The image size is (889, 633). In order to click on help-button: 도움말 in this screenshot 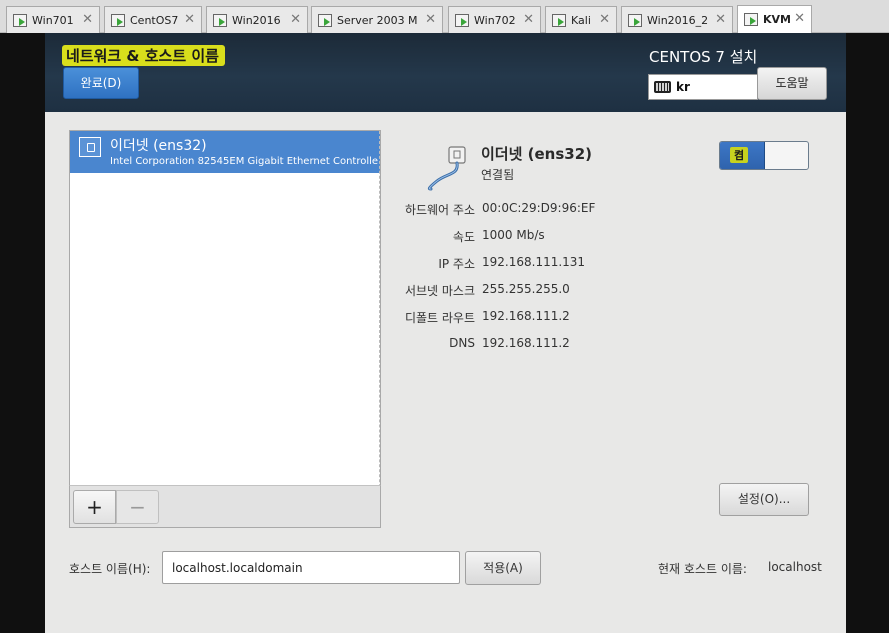, I will do `click(792, 83)`.